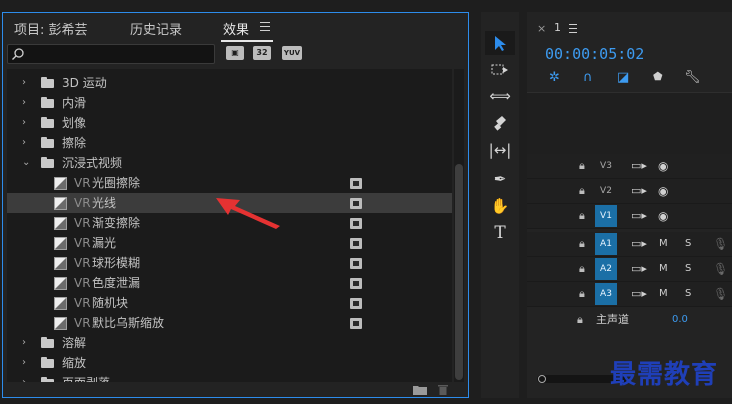 This screenshot has height=404, width=732. What do you see at coordinates (606, 216) in the screenshot?
I see `track-label: V1` at bounding box center [606, 216].